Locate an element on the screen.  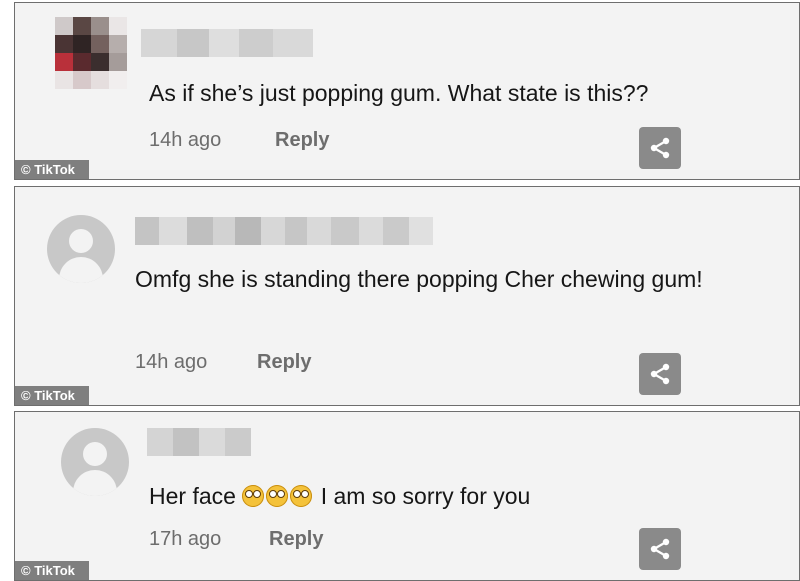
comment-timestamp: 17h ago is located at coordinates (185, 539).